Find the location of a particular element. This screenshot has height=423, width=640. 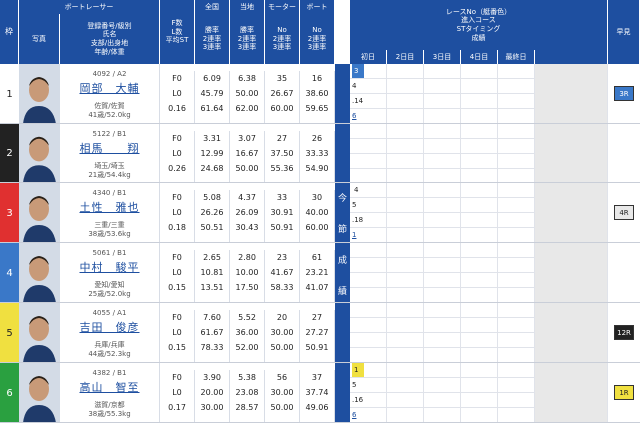

early-race-badge: 3R is located at coordinates (624, 93).